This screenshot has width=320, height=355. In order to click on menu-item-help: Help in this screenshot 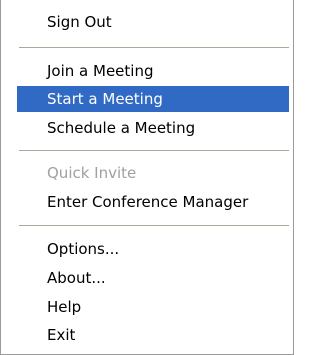, I will do `click(153, 307)`.